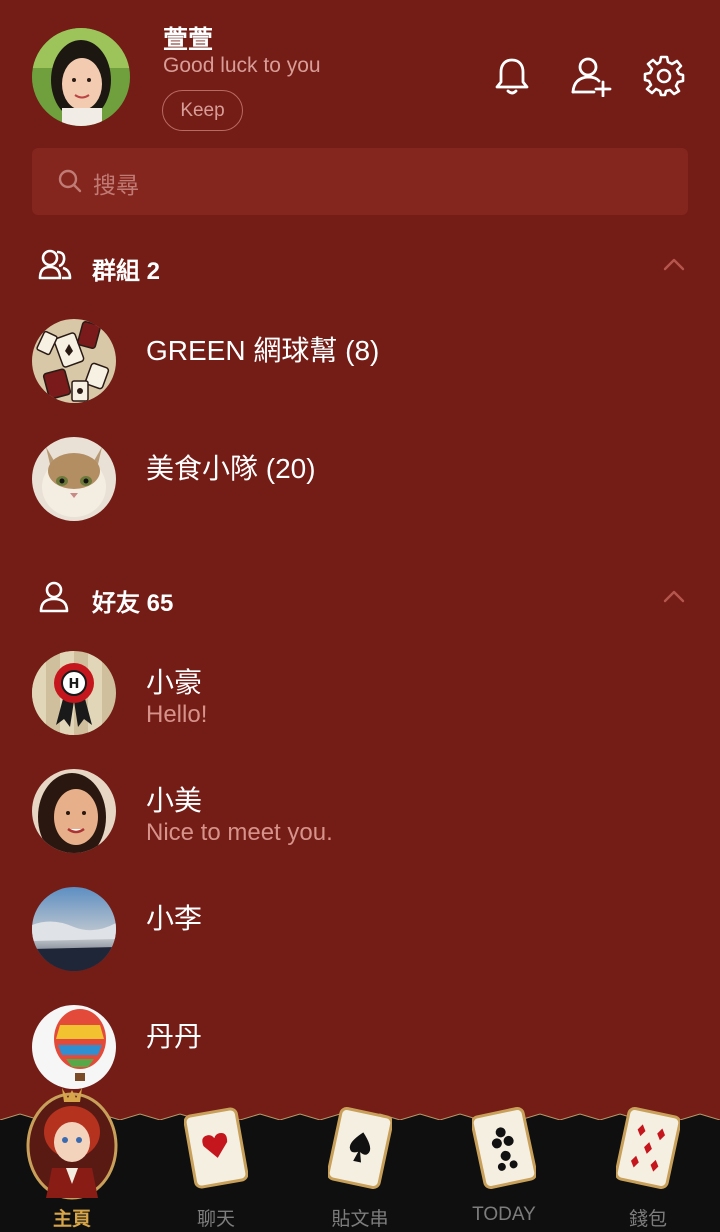  Describe the element at coordinates (174, 918) in the screenshot. I see `friend-name: 小李` at that location.